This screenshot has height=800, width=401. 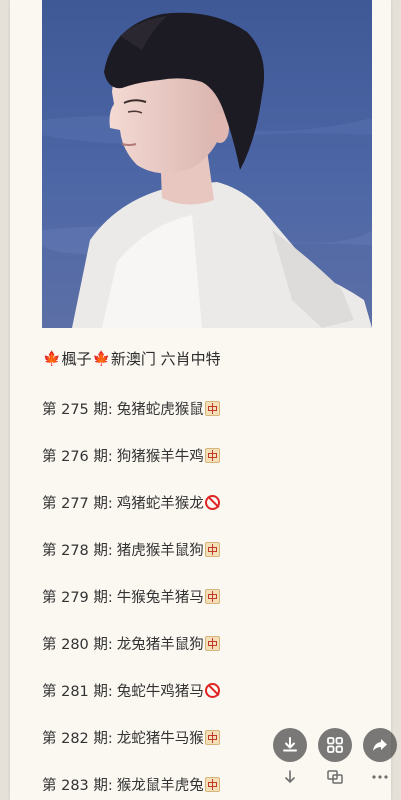 What do you see at coordinates (77, 550) in the screenshot?
I see `period-label: 第 278 期:` at bounding box center [77, 550].